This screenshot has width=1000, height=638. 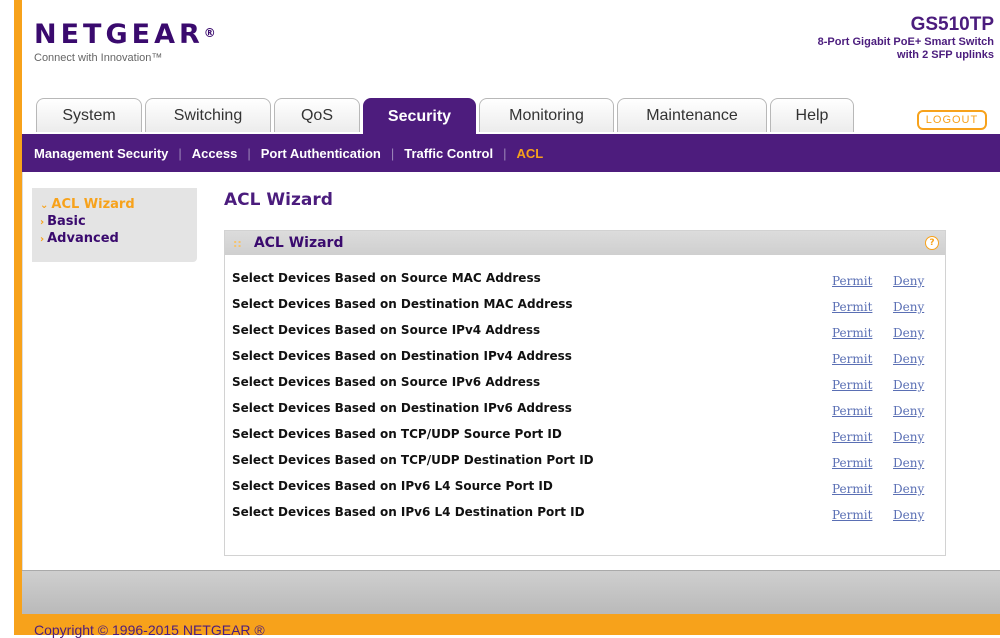 What do you see at coordinates (208, 115) in the screenshot?
I see `tab-switching: Switching` at bounding box center [208, 115].